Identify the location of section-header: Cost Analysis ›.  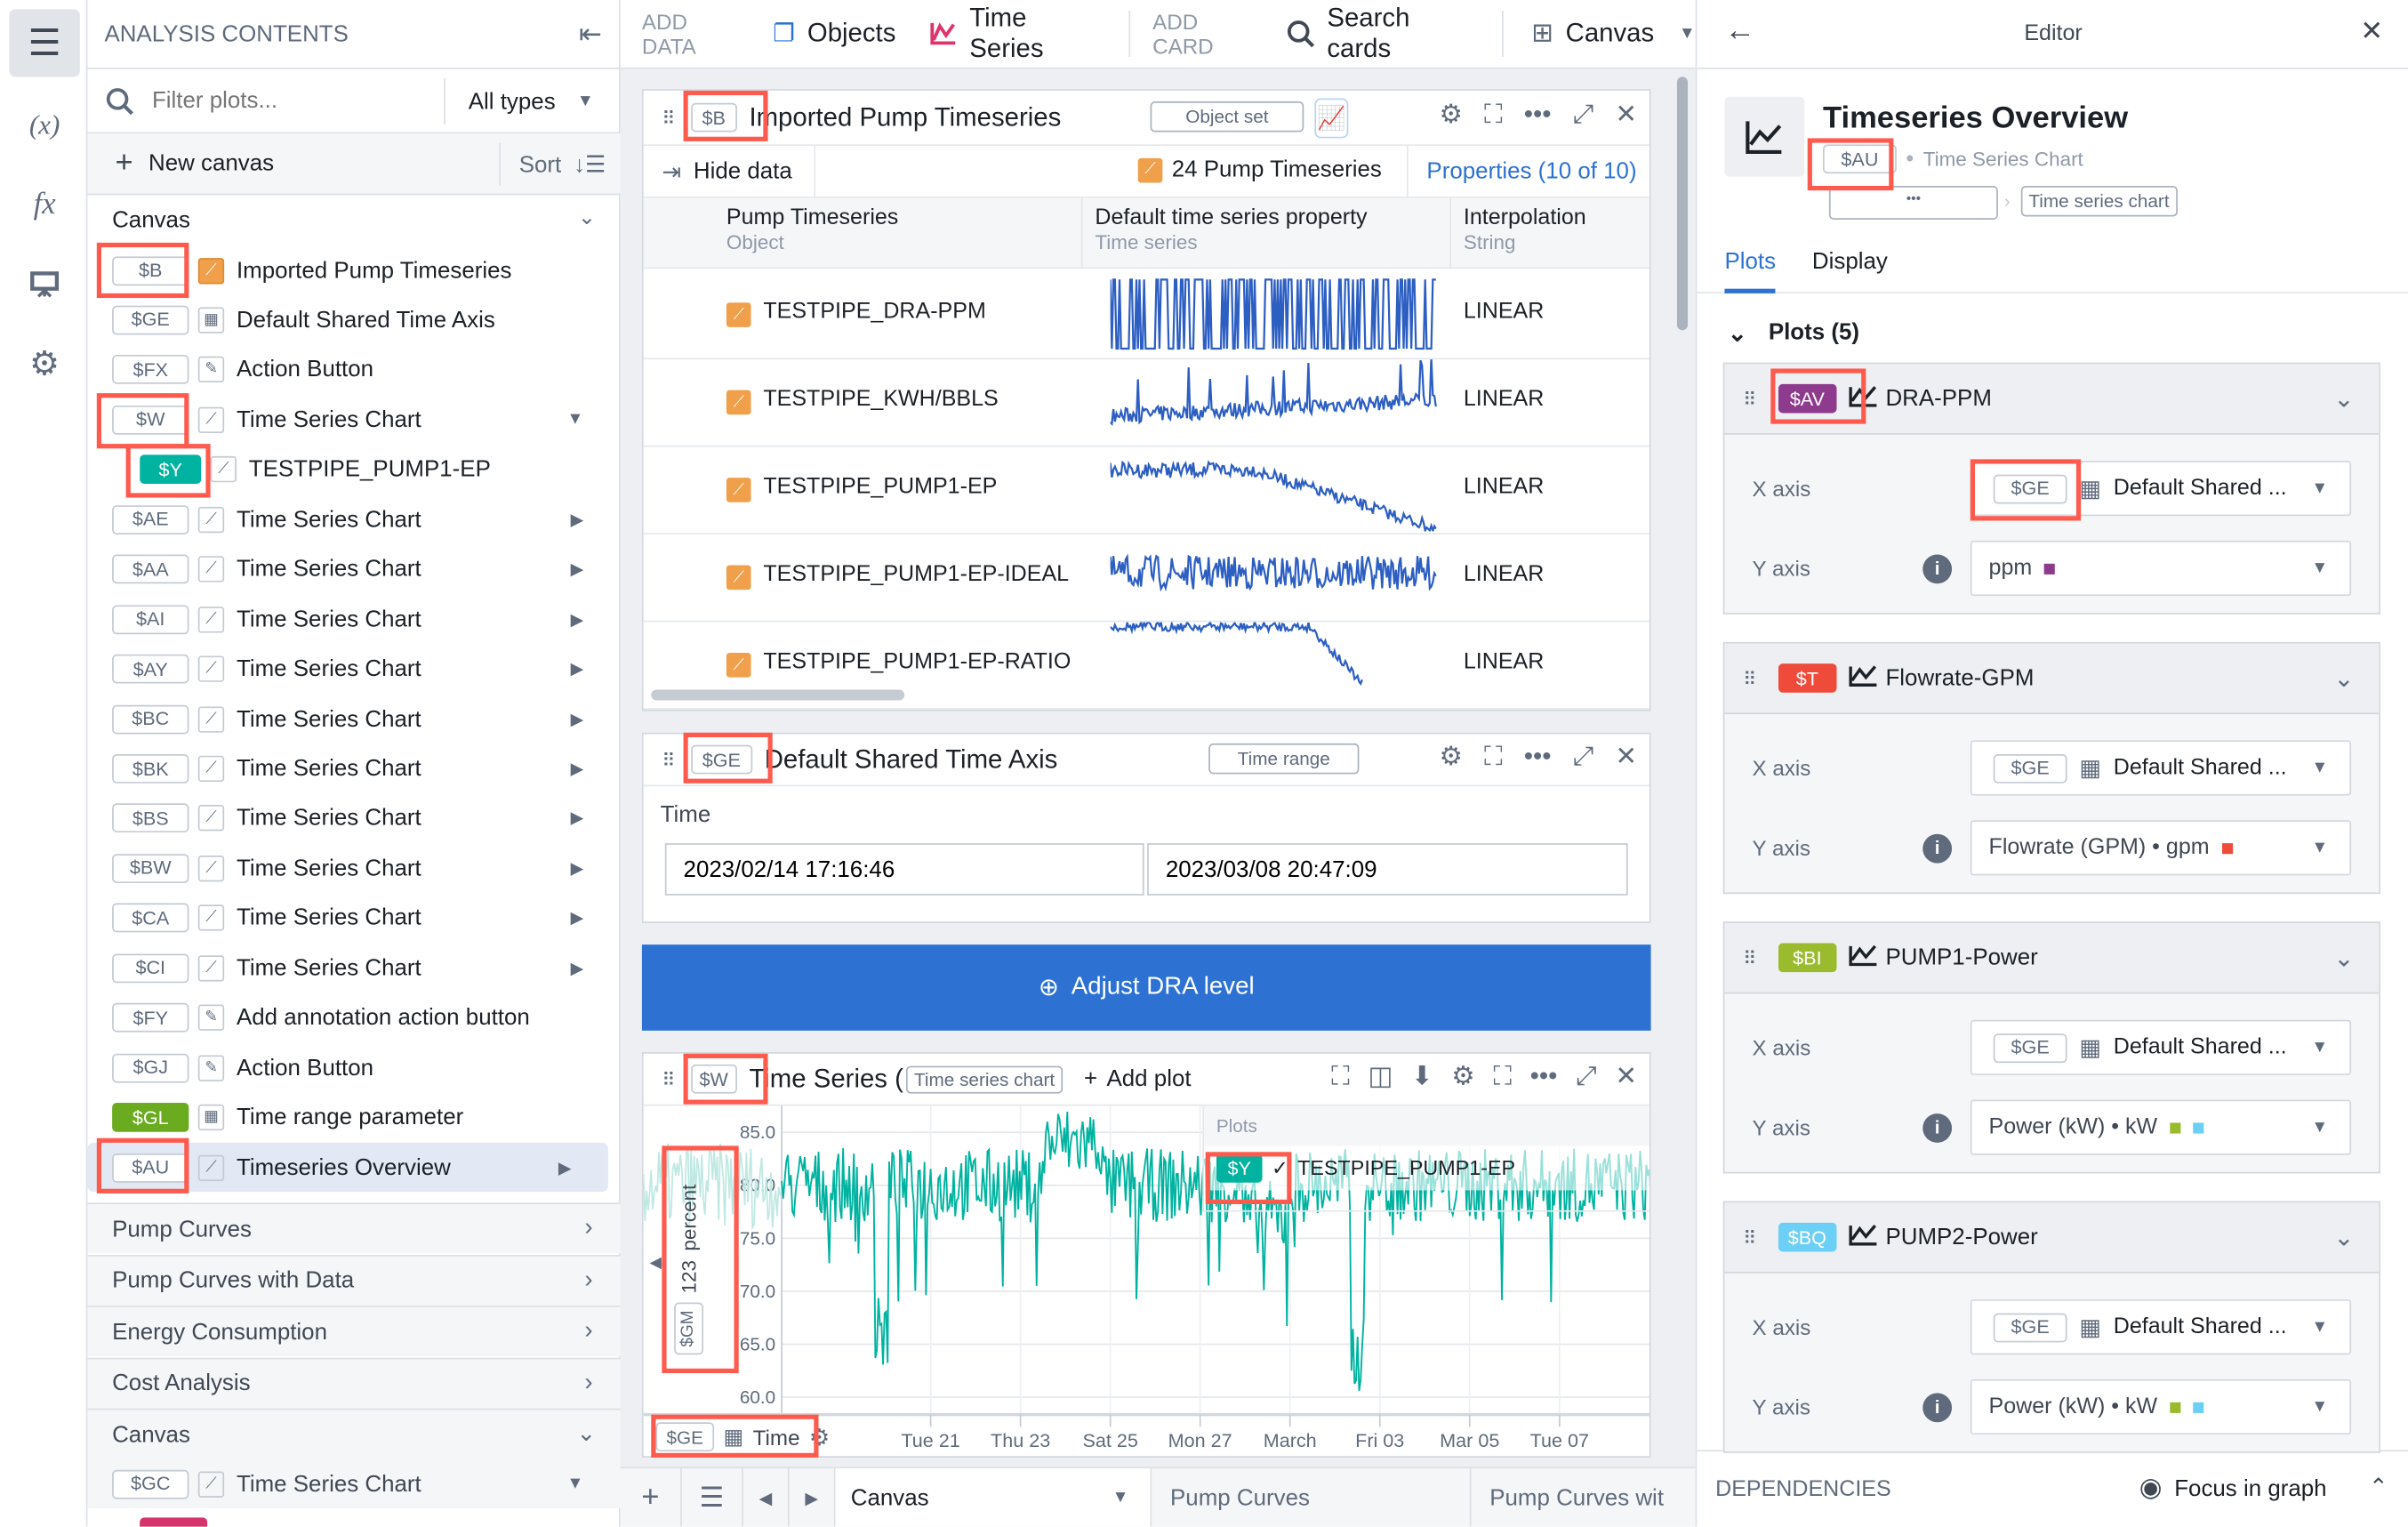
(354, 1382).